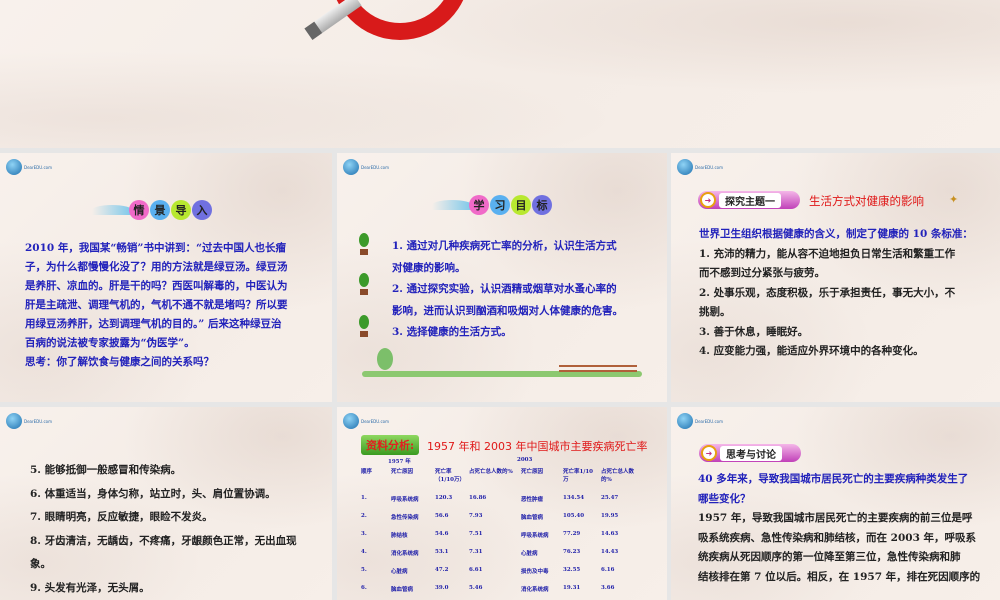  I want to click on table-cell: 消化系统病, so click(405, 554).